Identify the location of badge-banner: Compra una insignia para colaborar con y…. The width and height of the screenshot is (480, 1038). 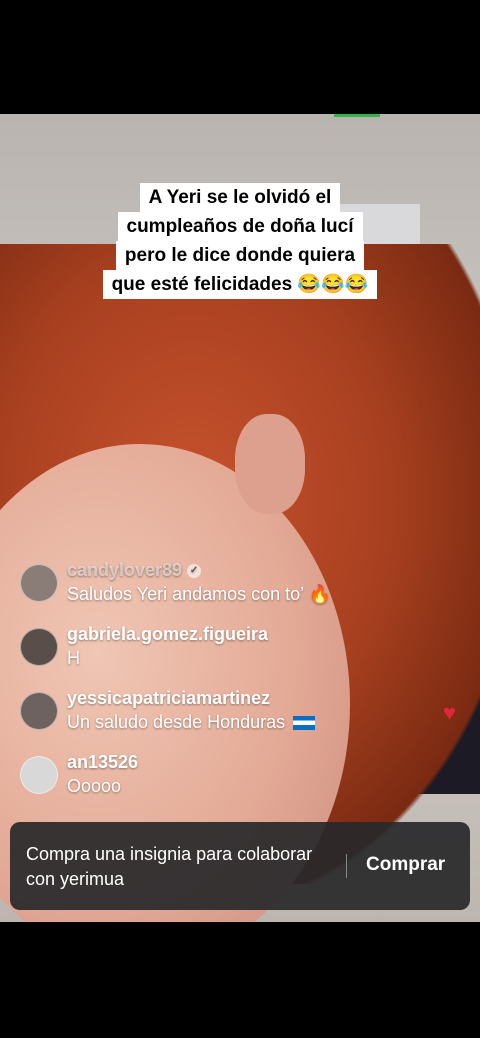
(240, 866).